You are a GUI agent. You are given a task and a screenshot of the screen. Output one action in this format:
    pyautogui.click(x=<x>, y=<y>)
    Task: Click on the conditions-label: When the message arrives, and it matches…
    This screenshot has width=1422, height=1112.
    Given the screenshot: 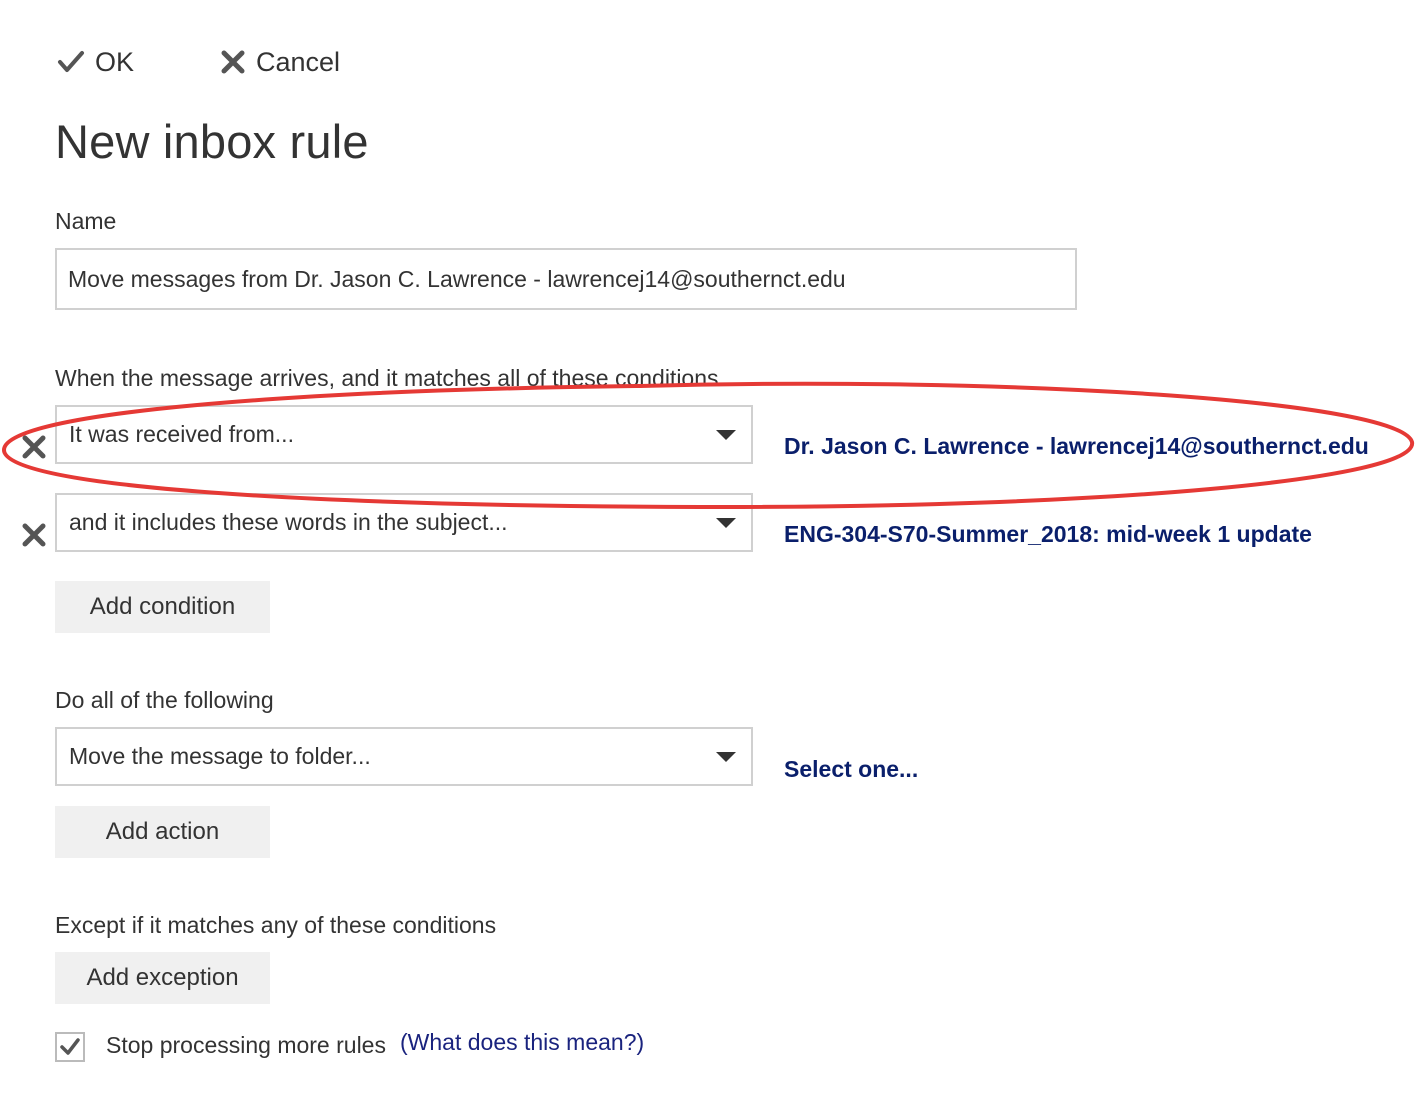 What is the action you would take?
    pyautogui.click(x=387, y=378)
    